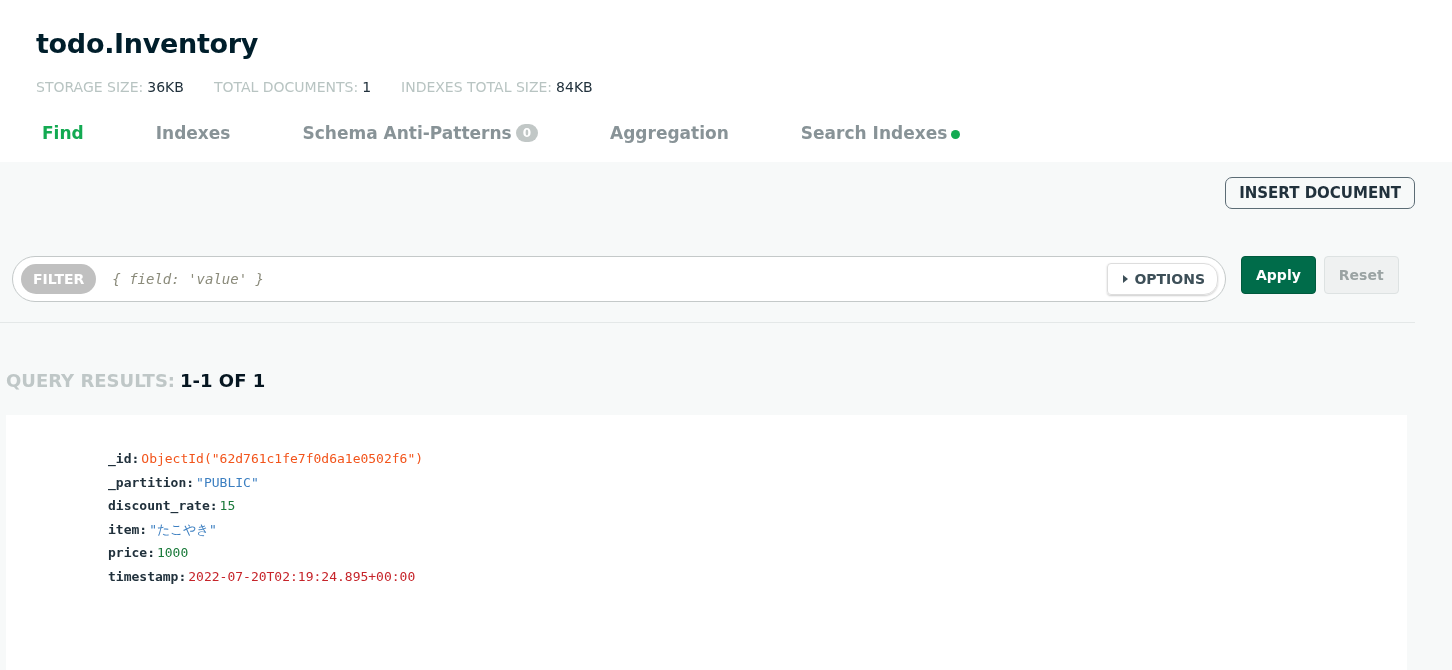  What do you see at coordinates (59, 279) in the screenshot?
I see `filter-label: FILTER` at bounding box center [59, 279].